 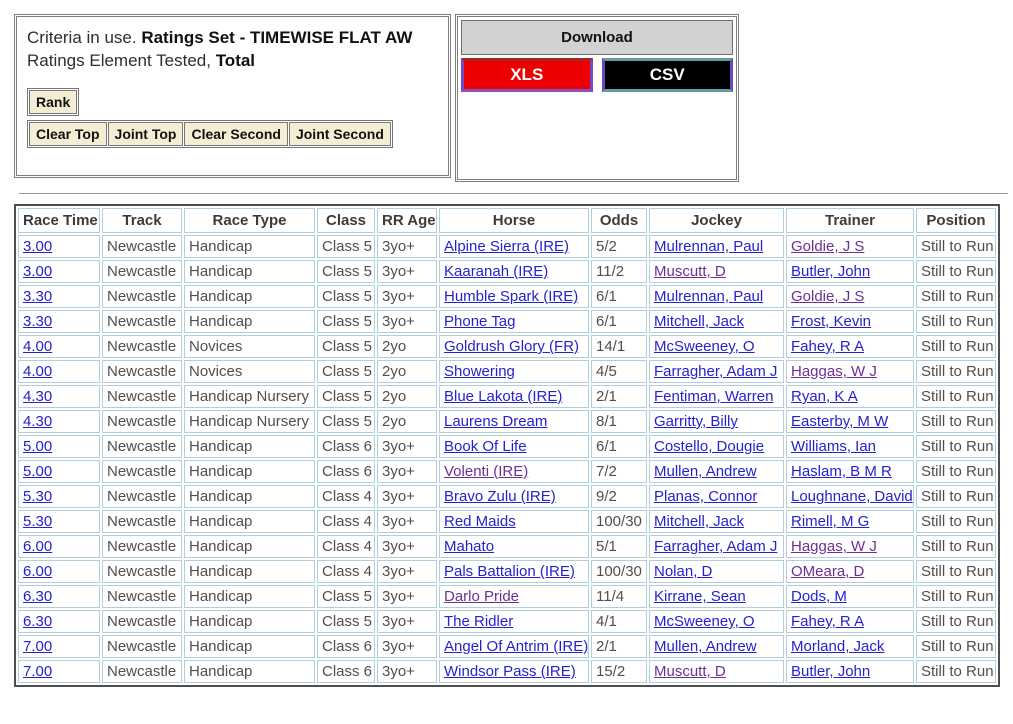 I want to click on trainer-cell: Loughnane, David, so click(x=850, y=496).